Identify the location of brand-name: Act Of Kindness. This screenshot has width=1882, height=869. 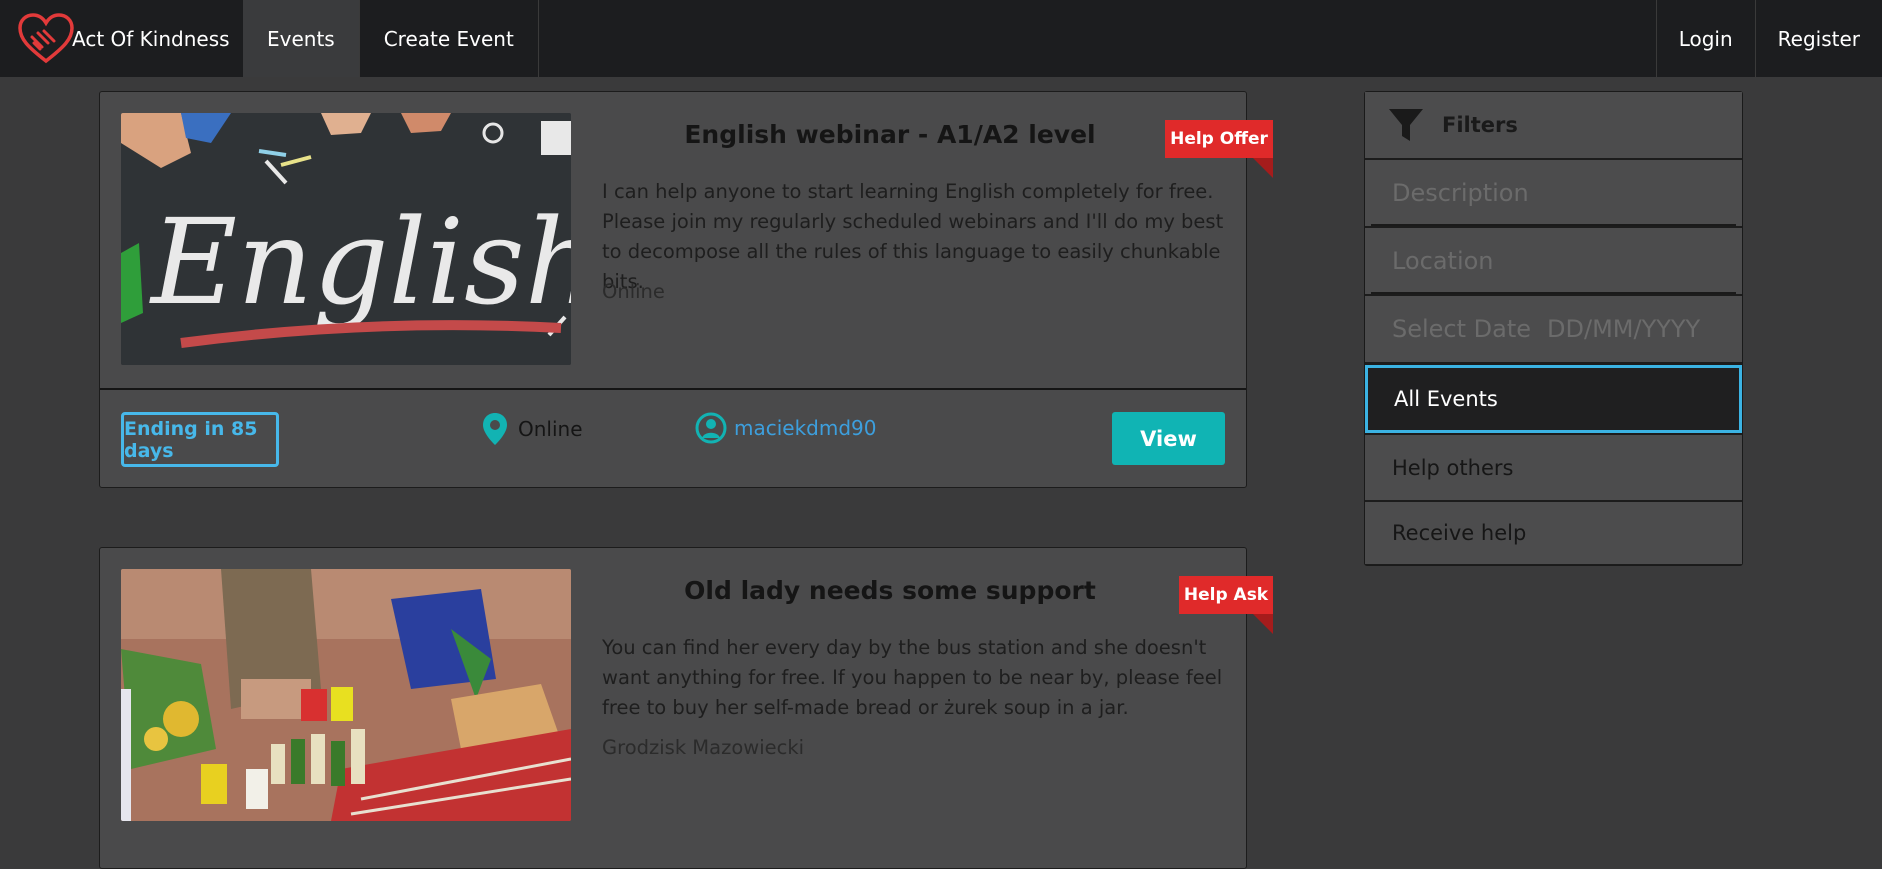
(151, 38).